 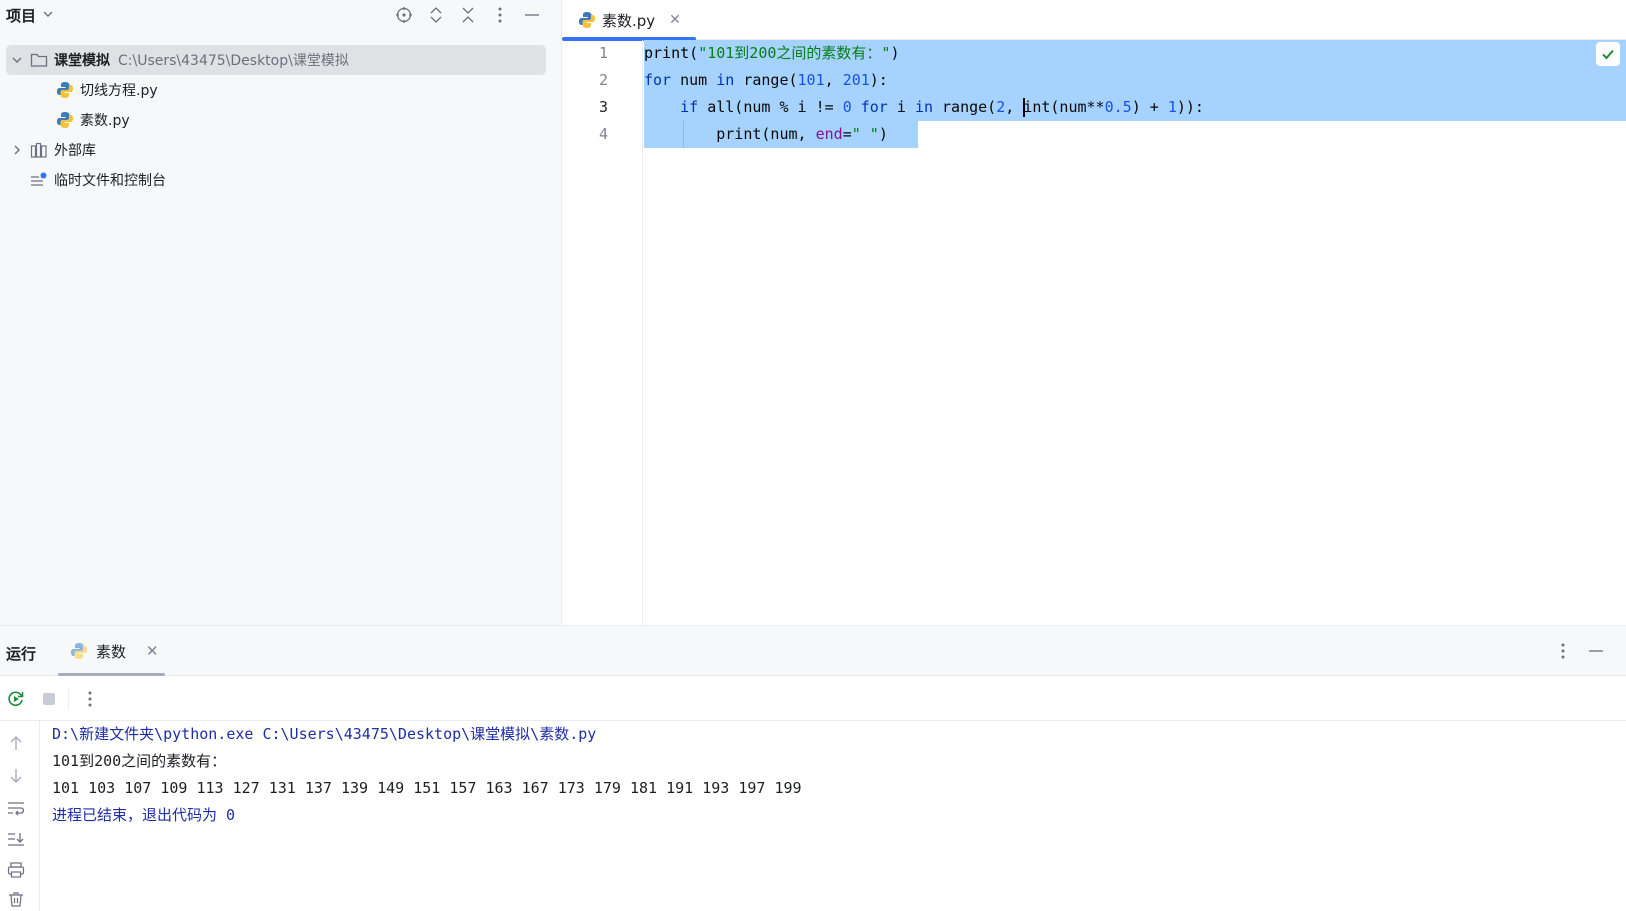 I want to click on library-icon, so click(x=39, y=150).